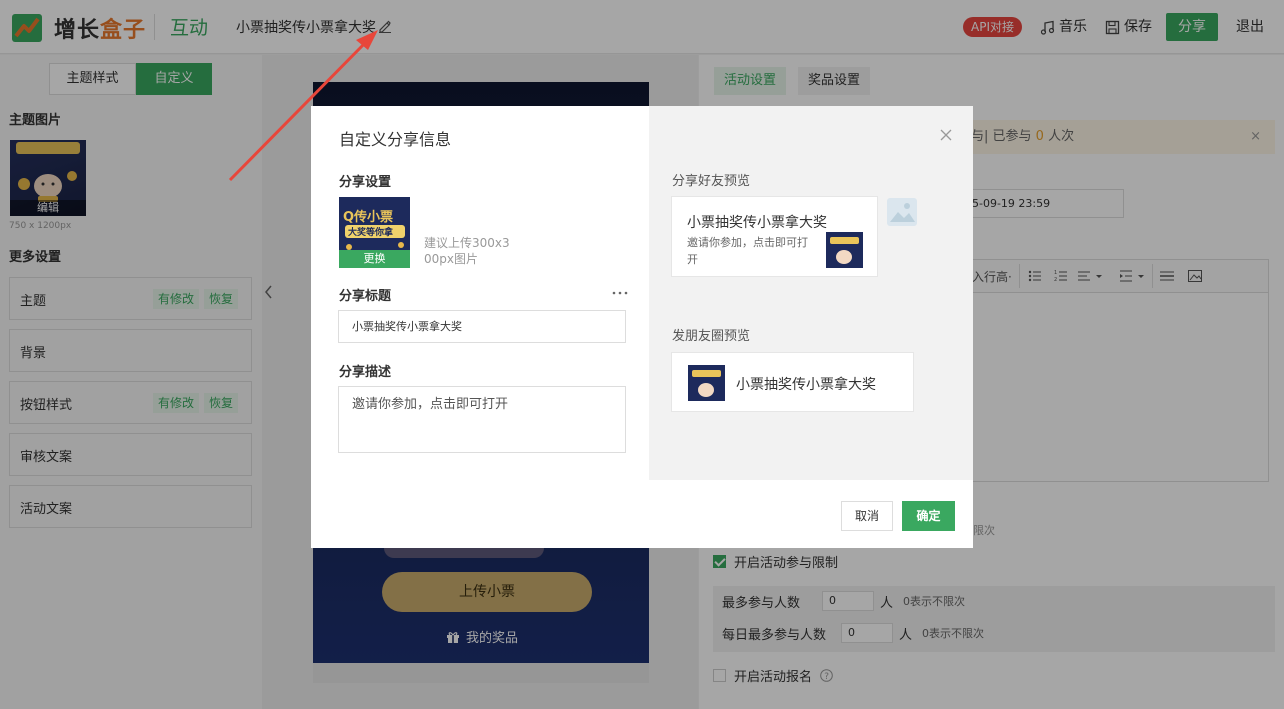  I want to click on replace-image-button: 更换, so click(374, 259).